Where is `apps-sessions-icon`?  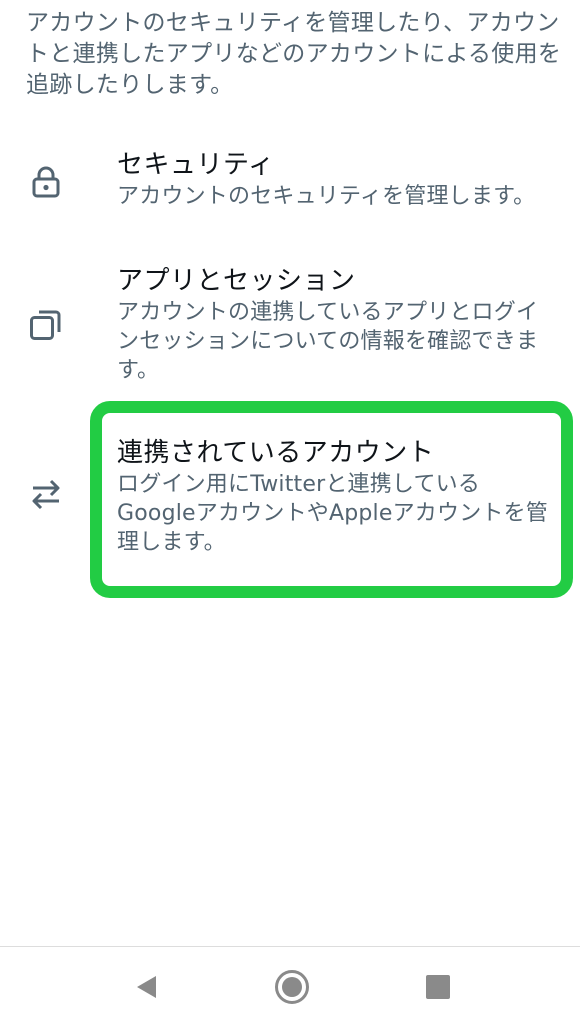 apps-sessions-icon is located at coordinates (46, 324).